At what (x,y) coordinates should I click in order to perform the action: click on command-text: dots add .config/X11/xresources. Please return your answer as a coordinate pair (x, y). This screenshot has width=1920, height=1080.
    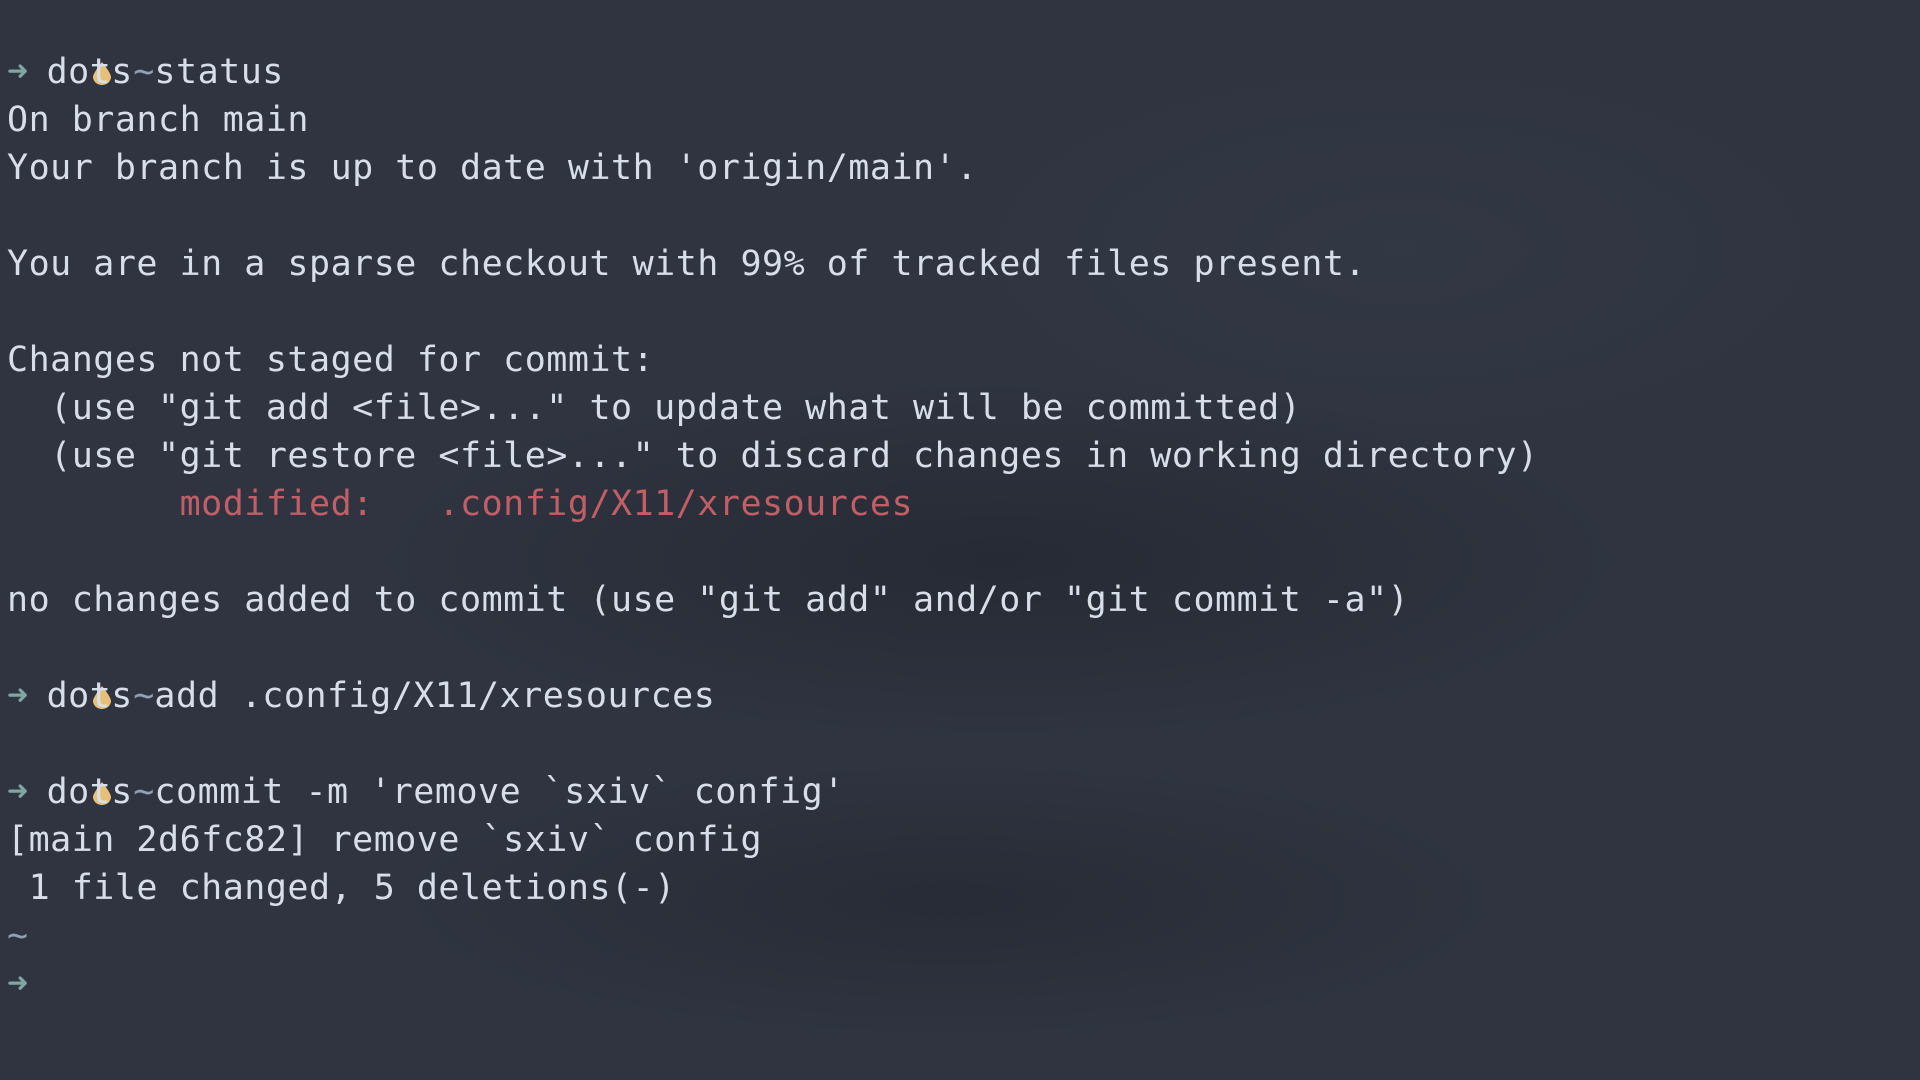
    Looking at the image, I should click on (381, 696).